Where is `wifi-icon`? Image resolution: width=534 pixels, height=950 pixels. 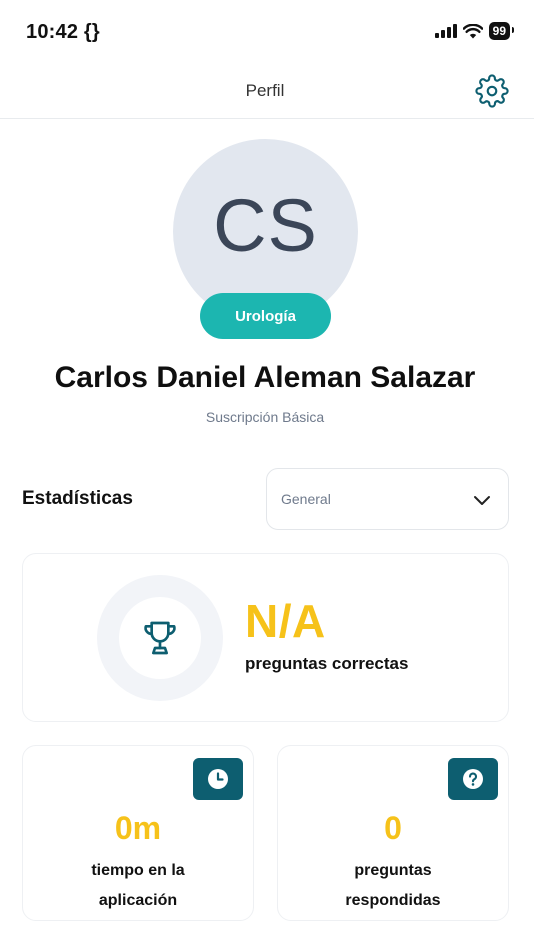
wifi-icon is located at coordinates (472, 30).